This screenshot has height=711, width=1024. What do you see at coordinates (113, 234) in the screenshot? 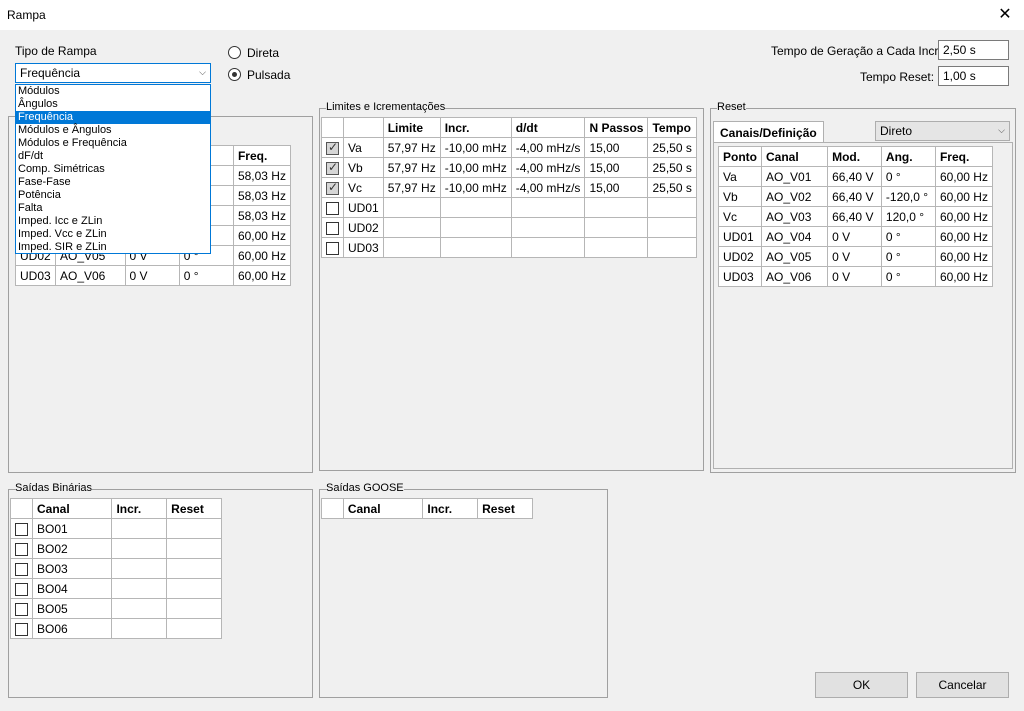
I see `dropdown-option: Imped. Vcc e ZLin` at bounding box center [113, 234].